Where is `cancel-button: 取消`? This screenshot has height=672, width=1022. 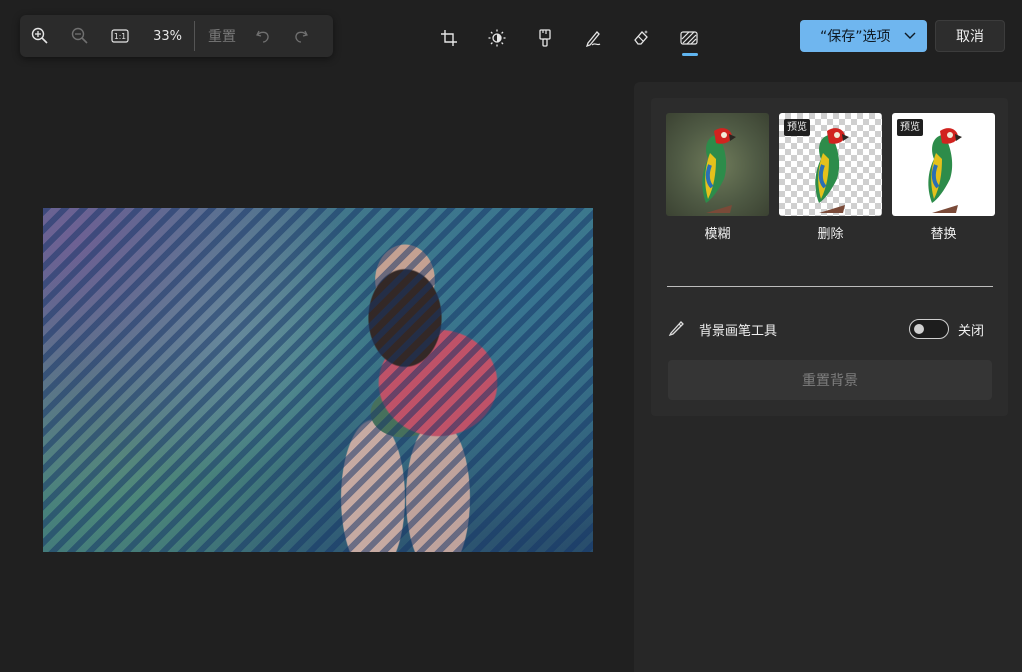 cancel-button: 取消 is located at coordinates (970, 36).